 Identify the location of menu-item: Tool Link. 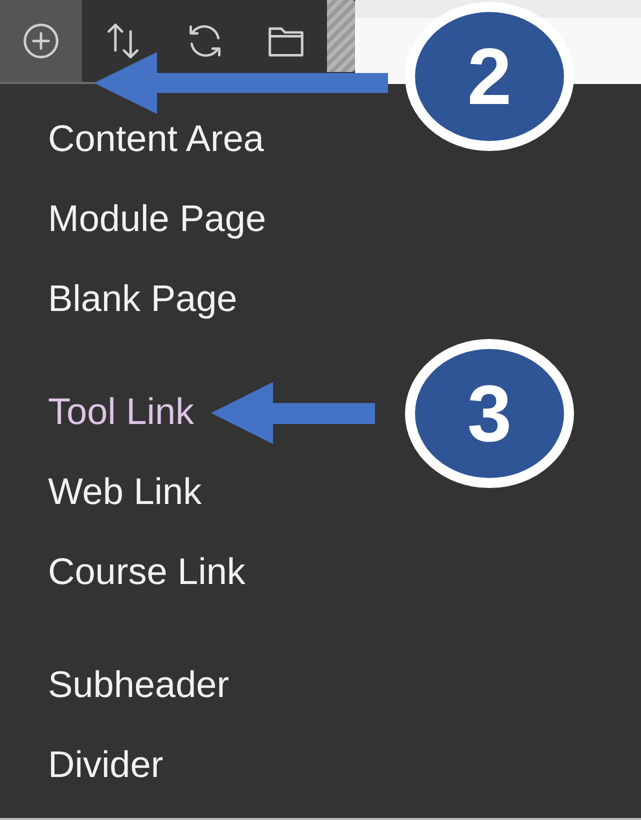
(121, 412).